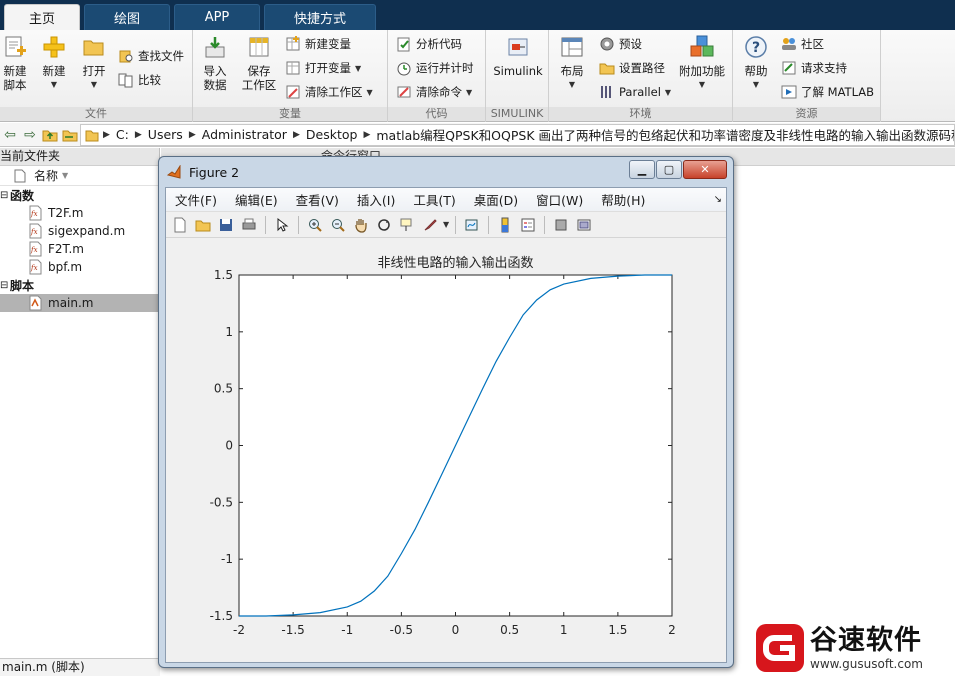  What do you see at coordinates (317, 199) in the screenshot?
I see `menu-view: 查看(V)` at bounding box center [317, 199].